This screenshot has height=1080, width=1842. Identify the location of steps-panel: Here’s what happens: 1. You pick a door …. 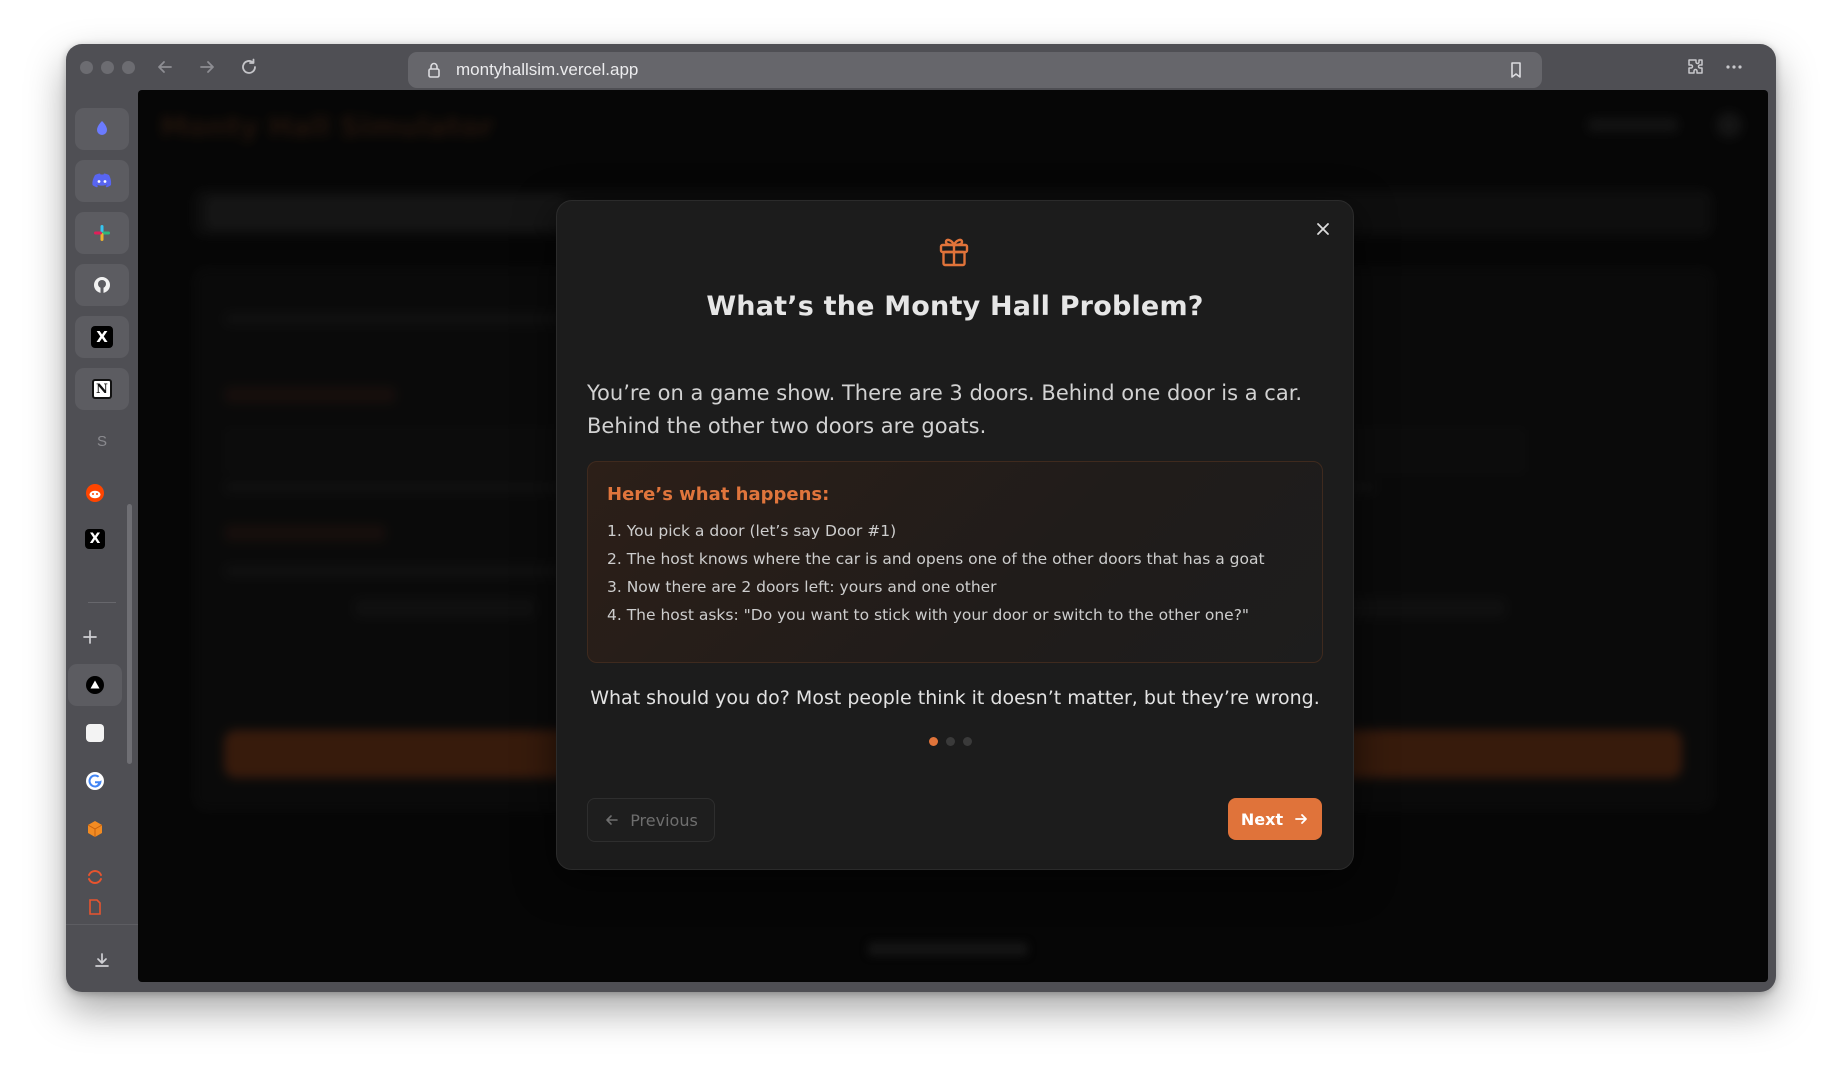
(955, 562).